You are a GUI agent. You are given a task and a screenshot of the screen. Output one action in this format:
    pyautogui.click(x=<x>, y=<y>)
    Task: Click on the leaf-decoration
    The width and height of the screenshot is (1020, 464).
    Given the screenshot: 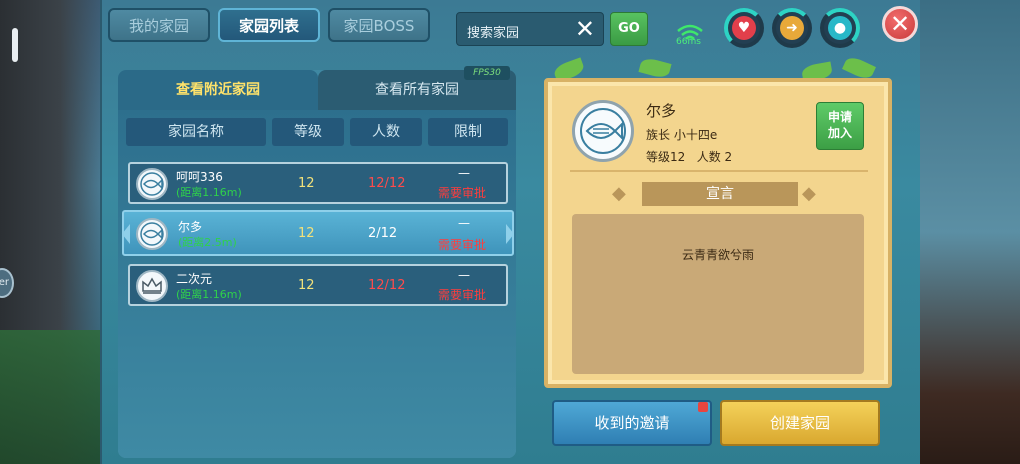 What is the action you would take?
    pyautogui.click(x=655, y=68)
    